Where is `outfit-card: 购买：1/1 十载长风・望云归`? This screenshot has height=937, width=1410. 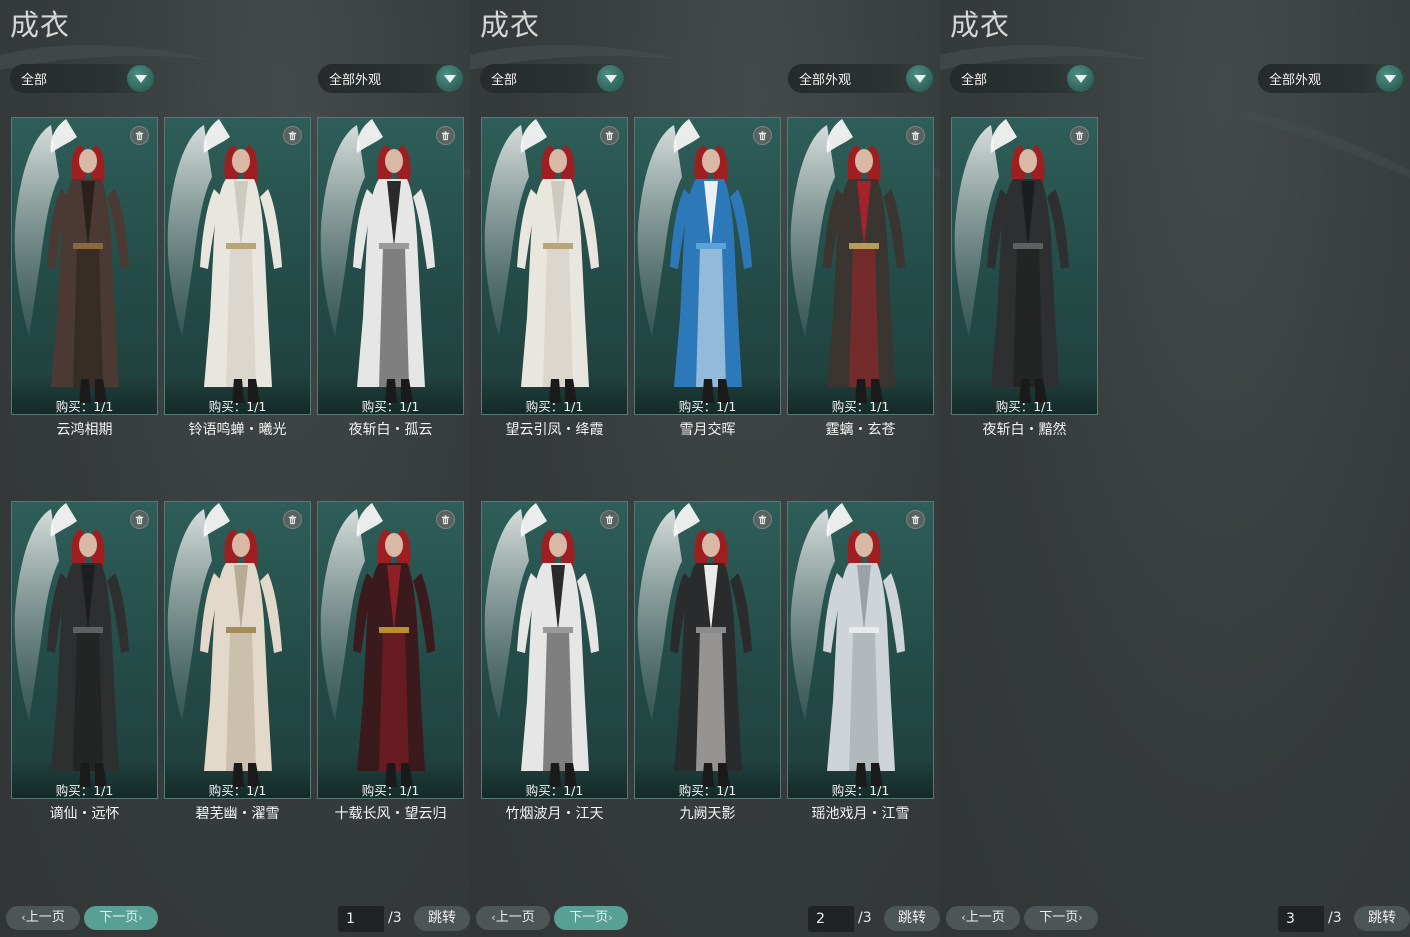
outfit-card: 购买：1/1 十载长风・望云归 is located at coordinates (390, 661).